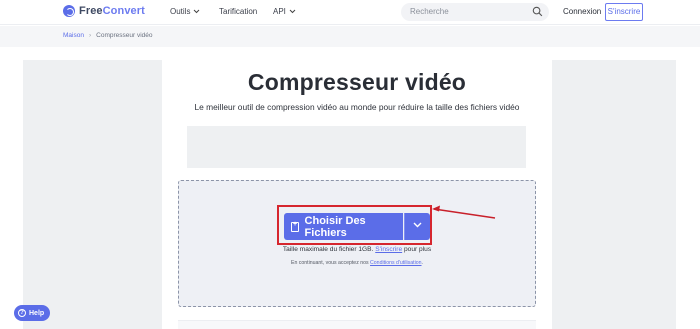 This screenshot has height=329, width=700. What do you see at coordinates (417, 249) in the screenshot?
I see `max-size-suffix: pour plus` at bounding box center [417, 249].